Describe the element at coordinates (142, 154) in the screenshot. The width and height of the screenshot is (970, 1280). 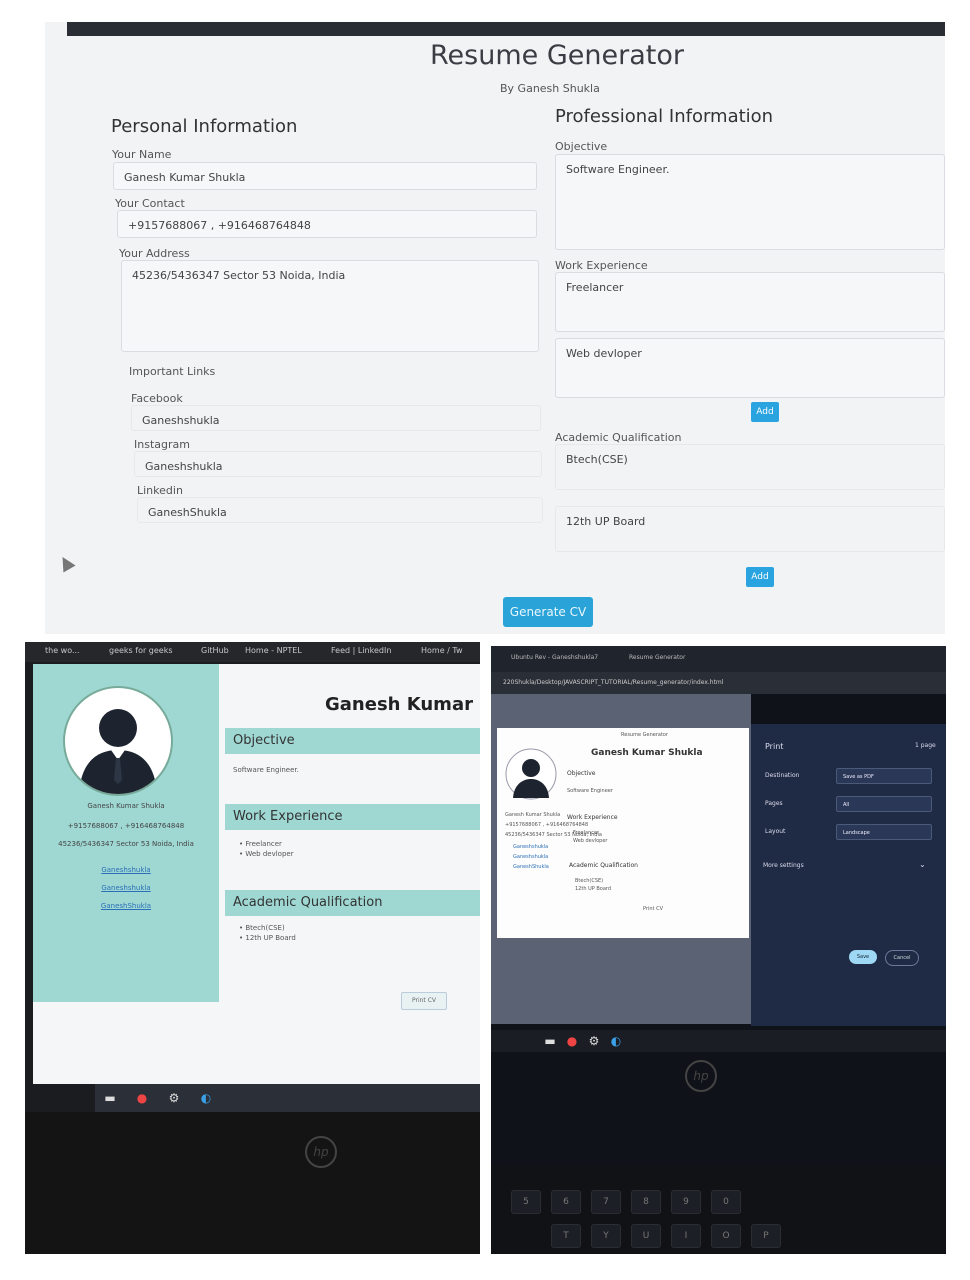
I see `name-label: Your Name` at that location.